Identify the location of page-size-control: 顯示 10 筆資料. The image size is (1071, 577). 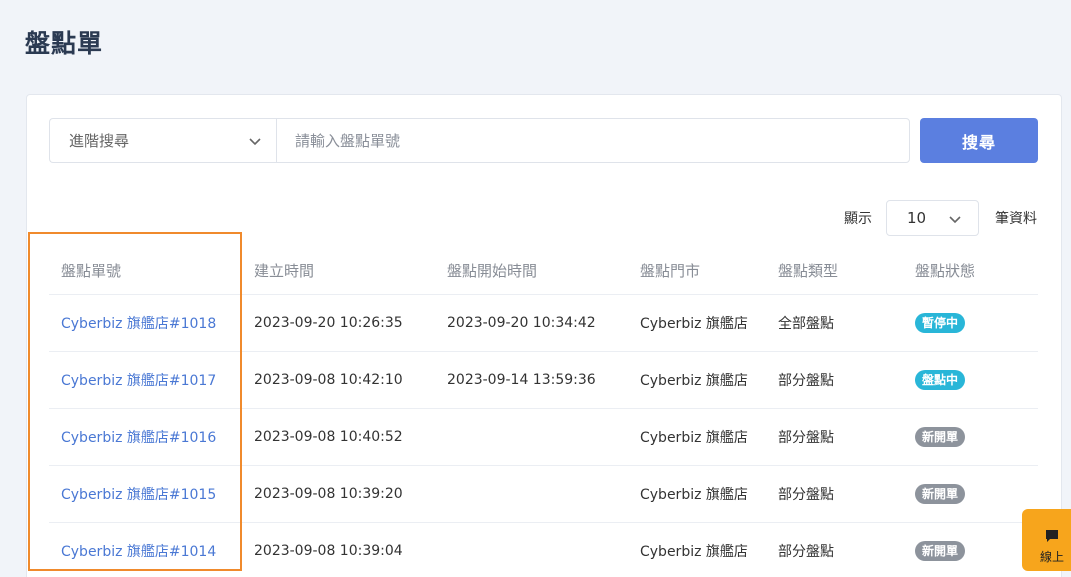
(940, 218).